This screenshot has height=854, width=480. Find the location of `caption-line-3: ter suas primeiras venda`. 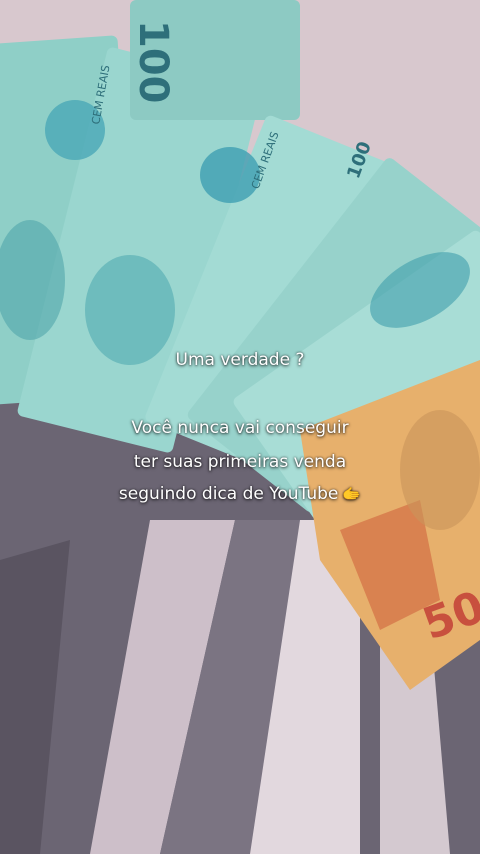

caption-line-3: ter suas primeiras venda is located at coordinates (240, 462).